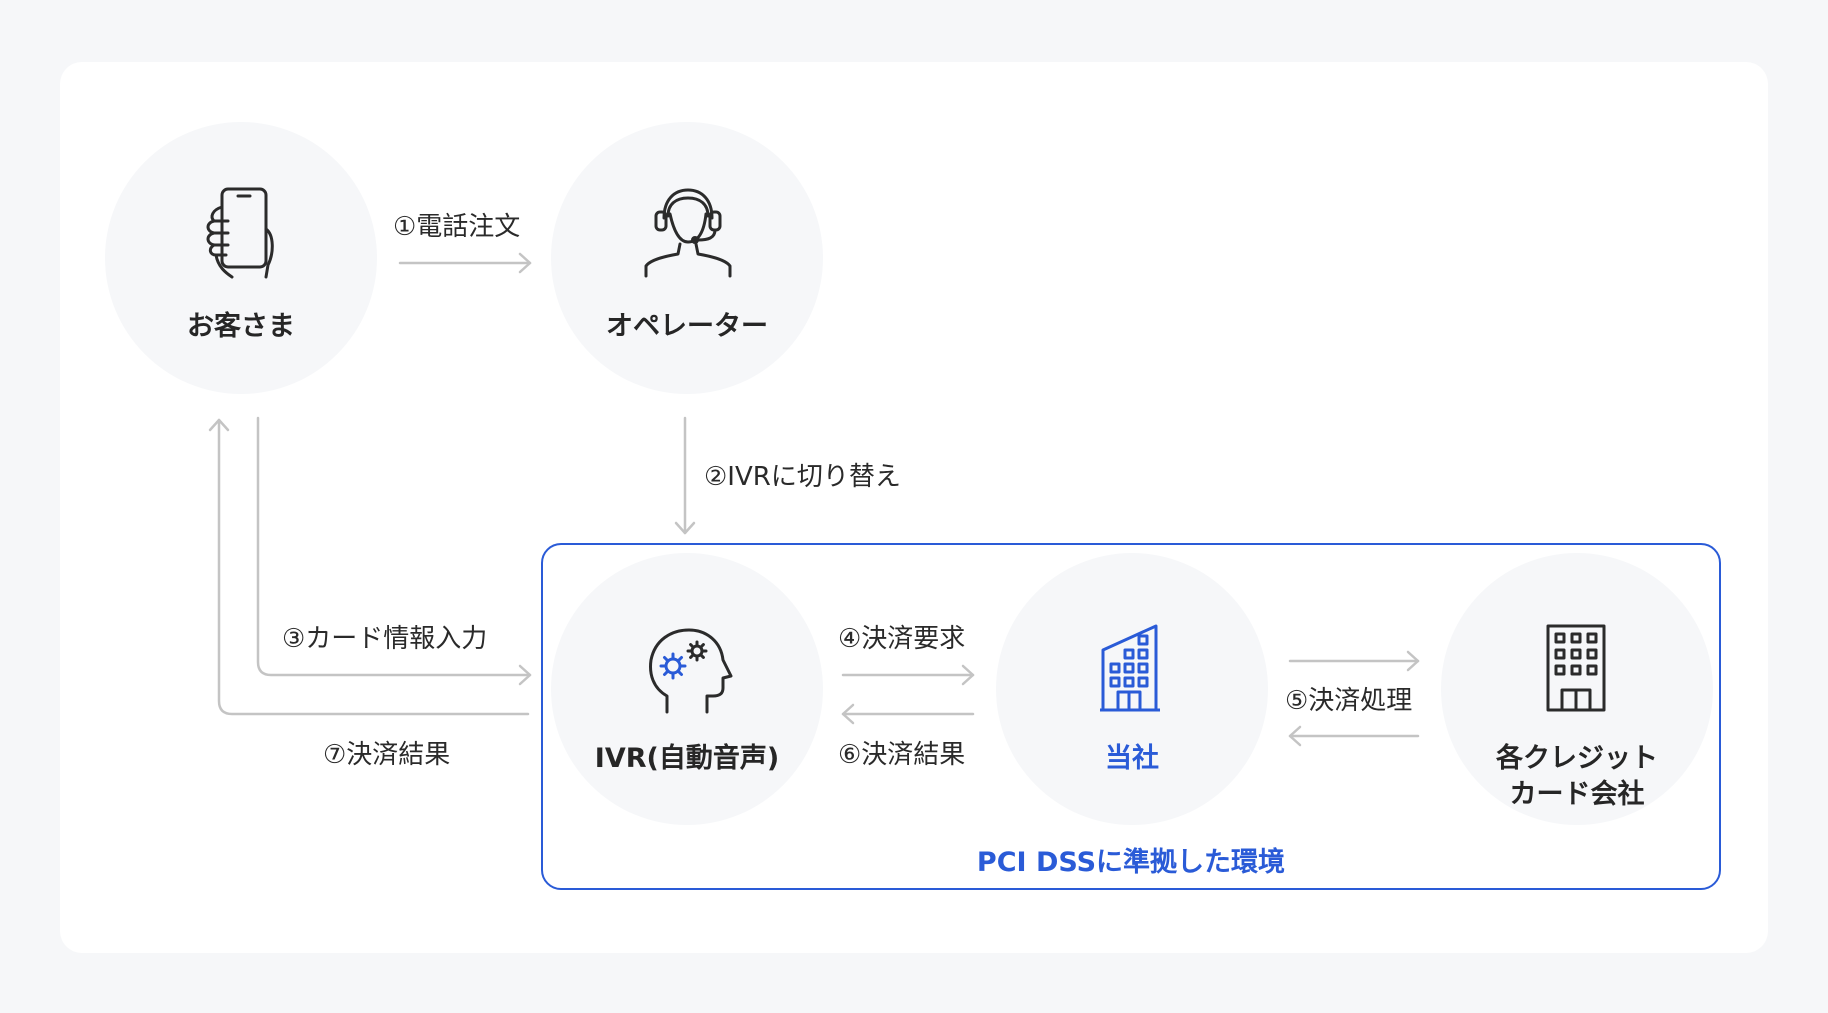 The width and height of the screenshot is (1828, 1013). I want to click on step4-label: ④決済要求, so click(902, 639).